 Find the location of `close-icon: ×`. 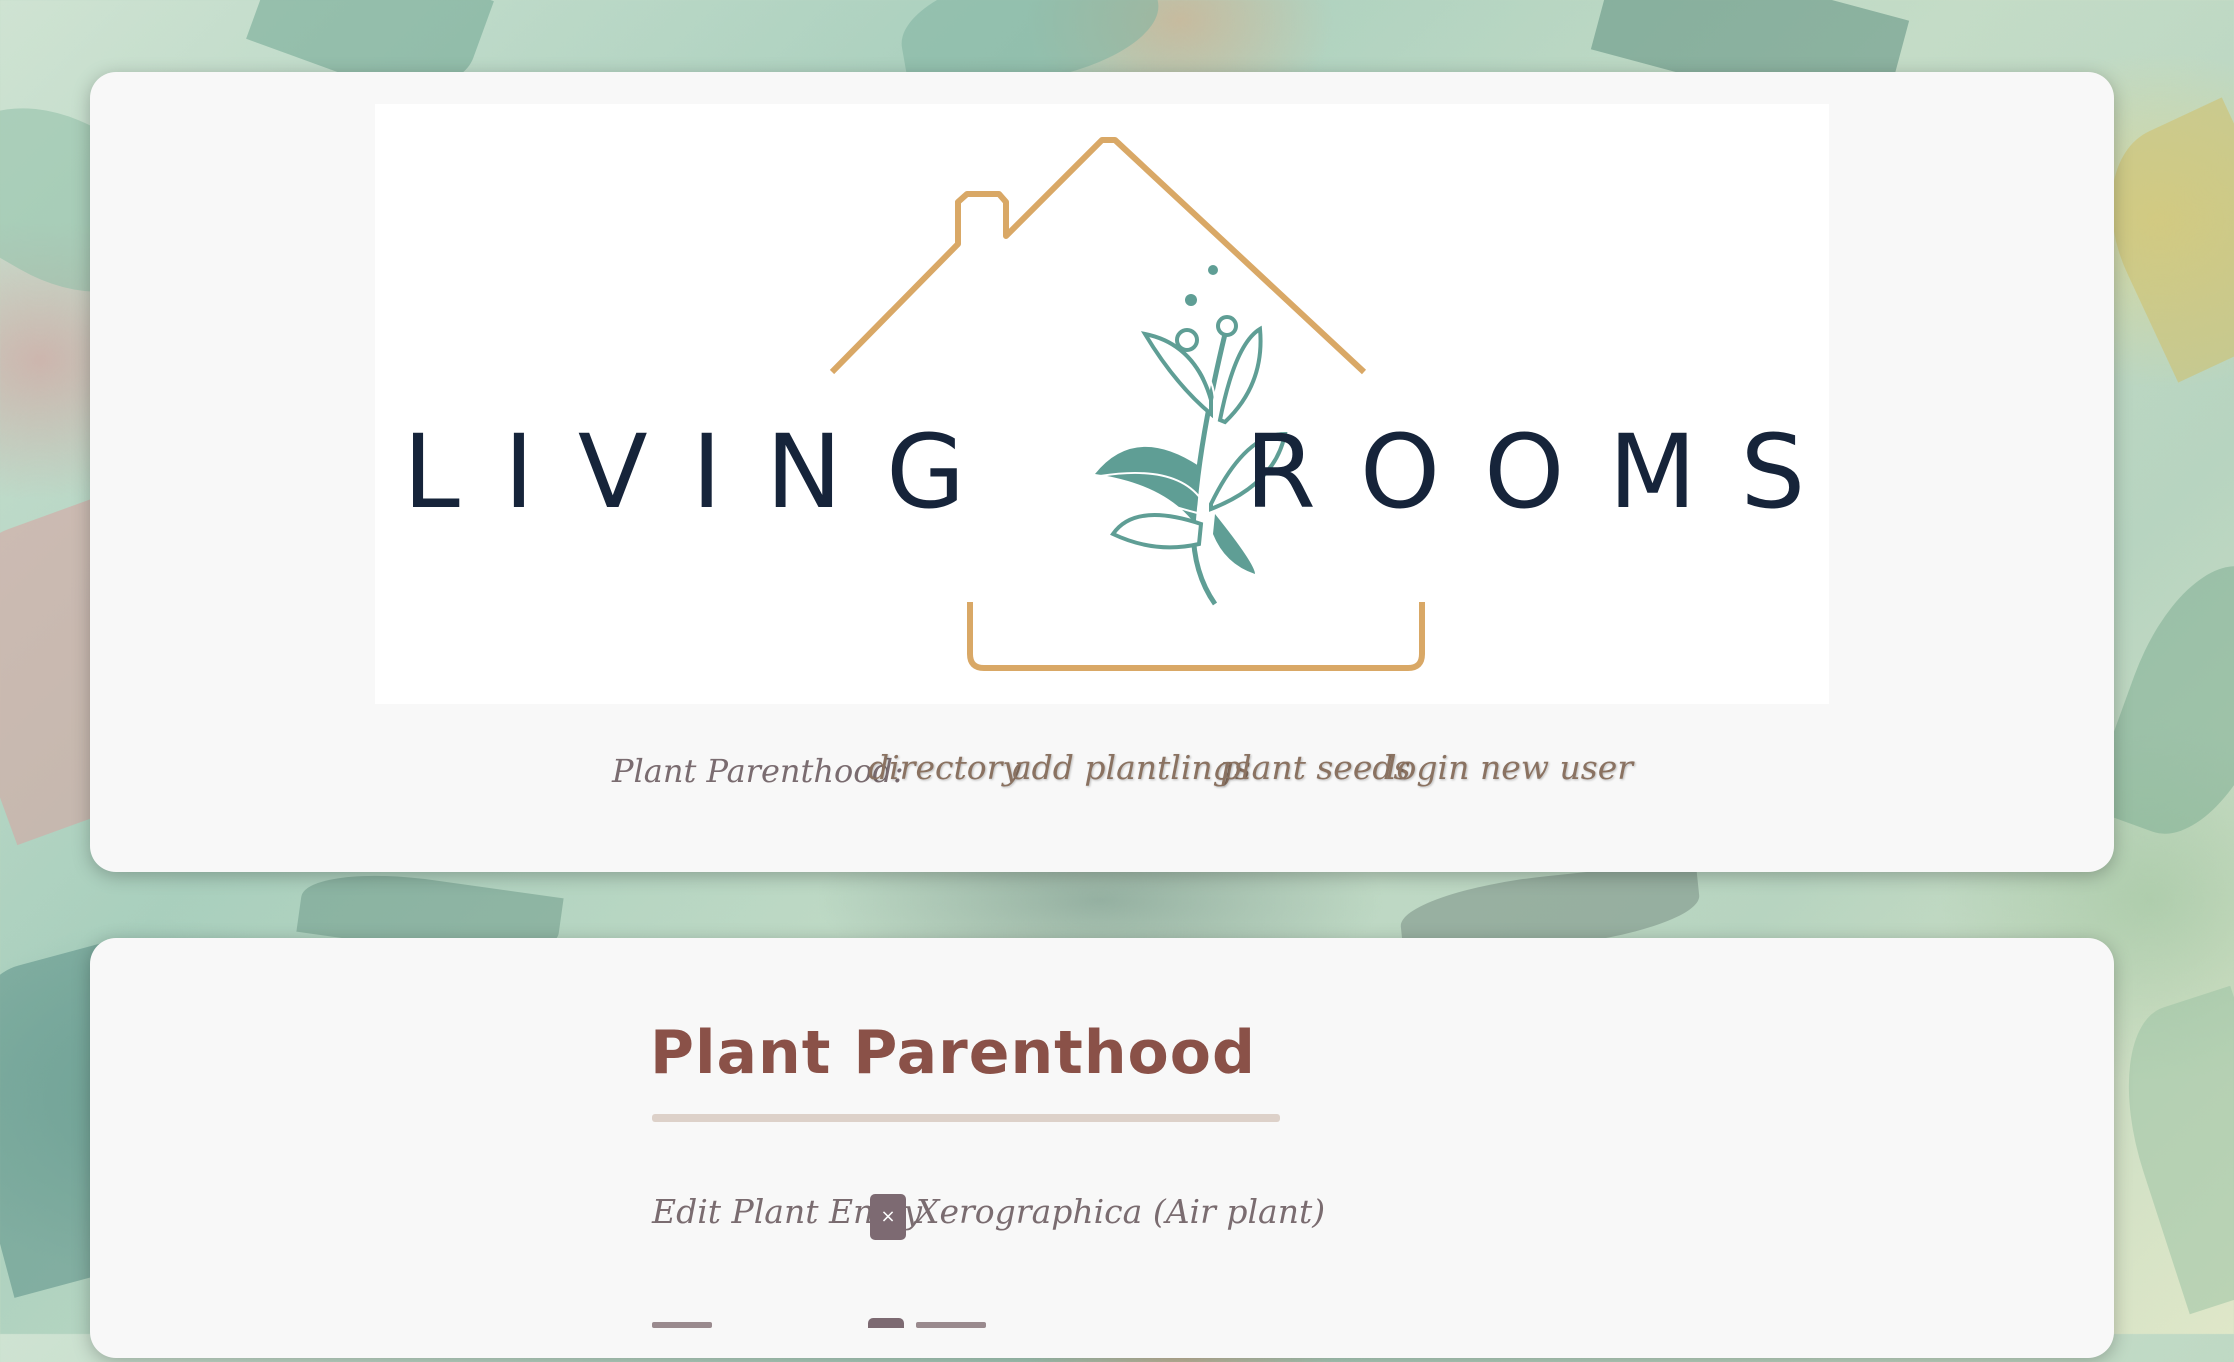

close-icon: × is located at coordinates (888, 1217).